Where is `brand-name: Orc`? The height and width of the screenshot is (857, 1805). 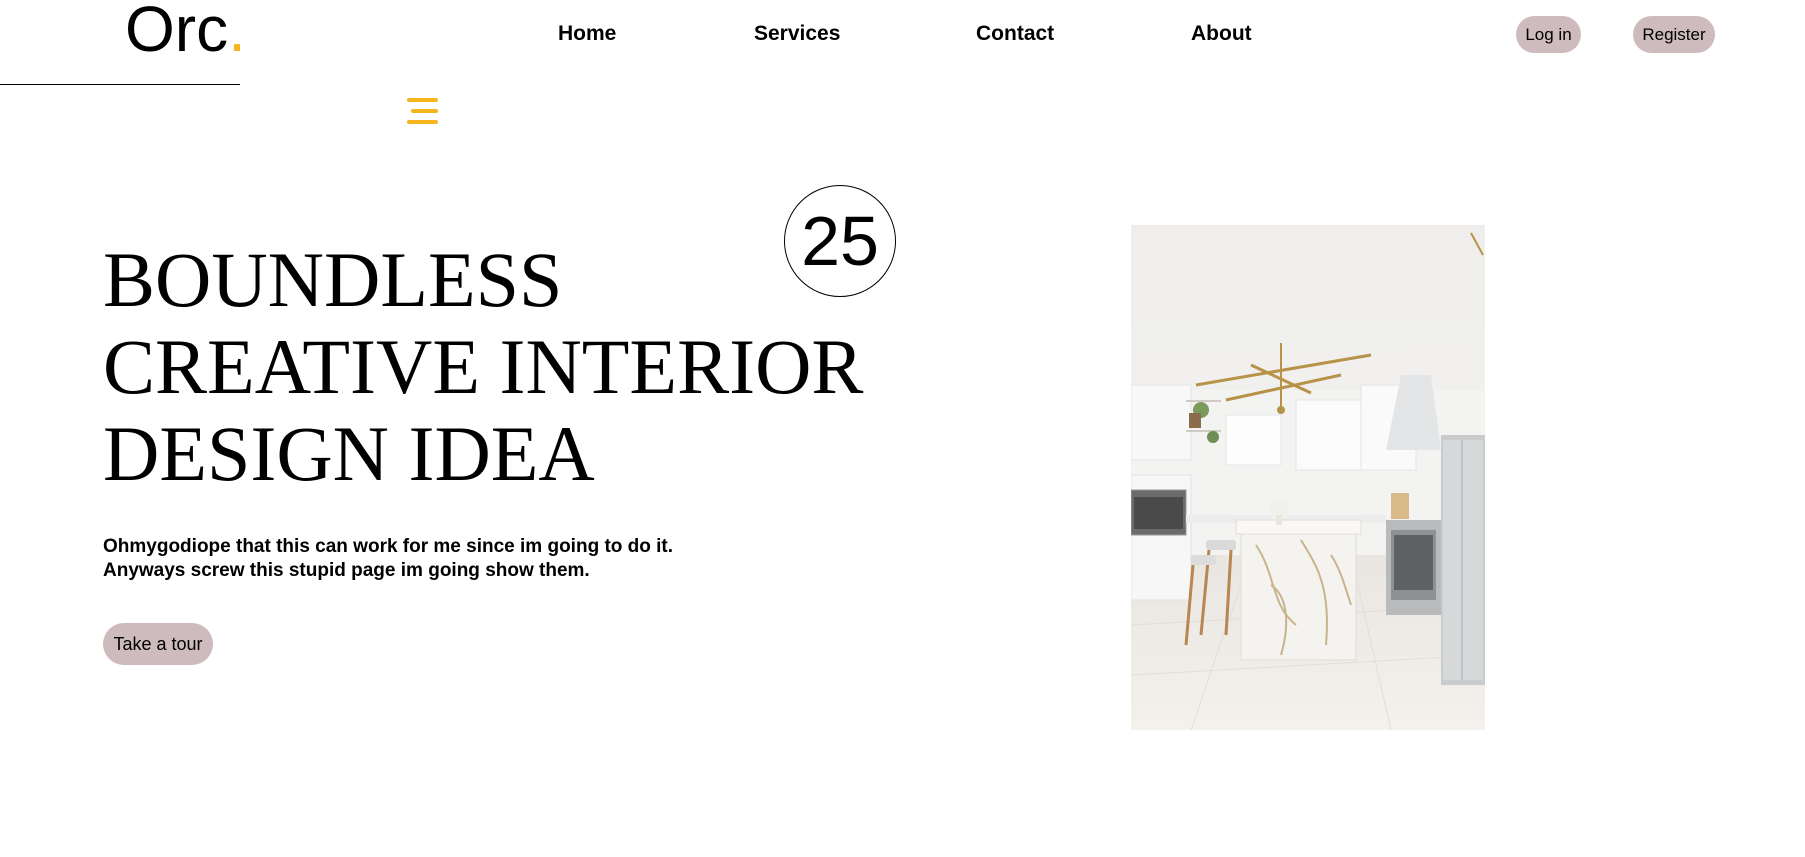 brand-name: Orc is located at coordinates (177, 32).